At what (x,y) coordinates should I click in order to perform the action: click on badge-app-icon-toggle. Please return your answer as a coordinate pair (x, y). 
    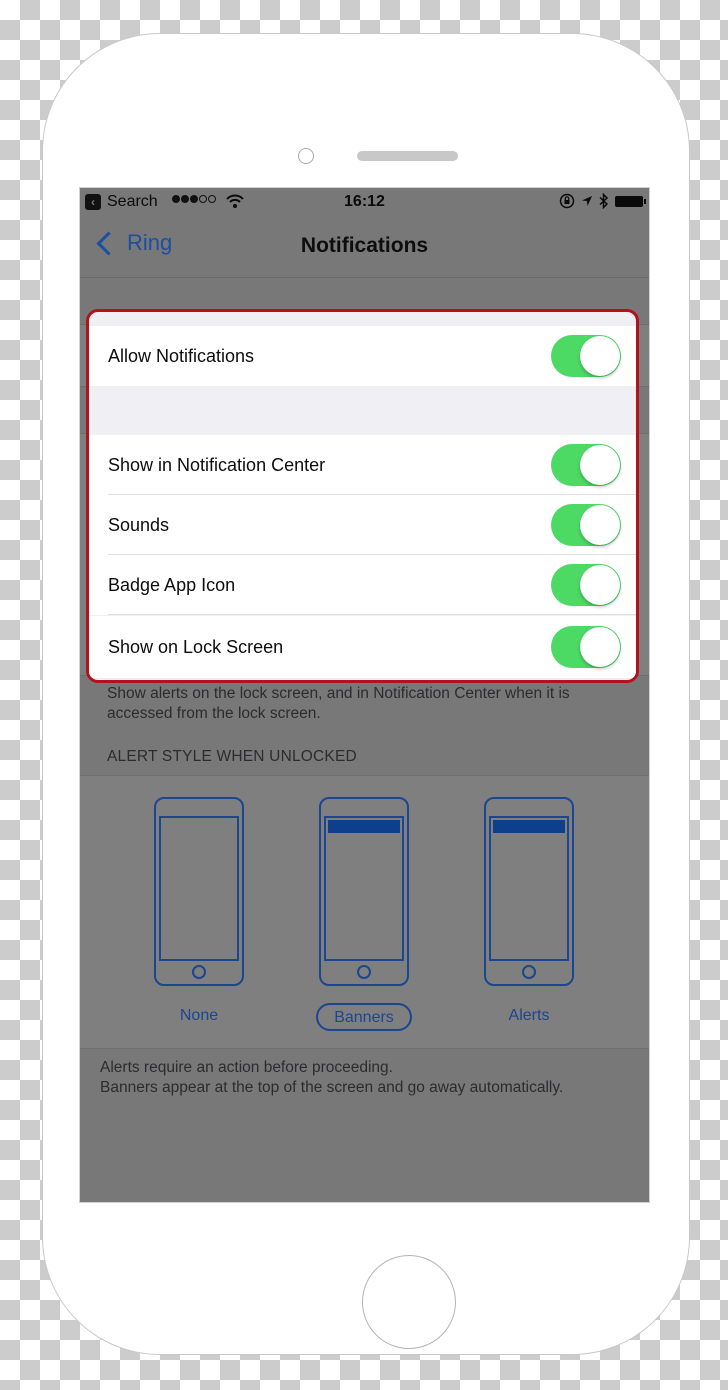
    Looking at the image, I should click on (586, 585).